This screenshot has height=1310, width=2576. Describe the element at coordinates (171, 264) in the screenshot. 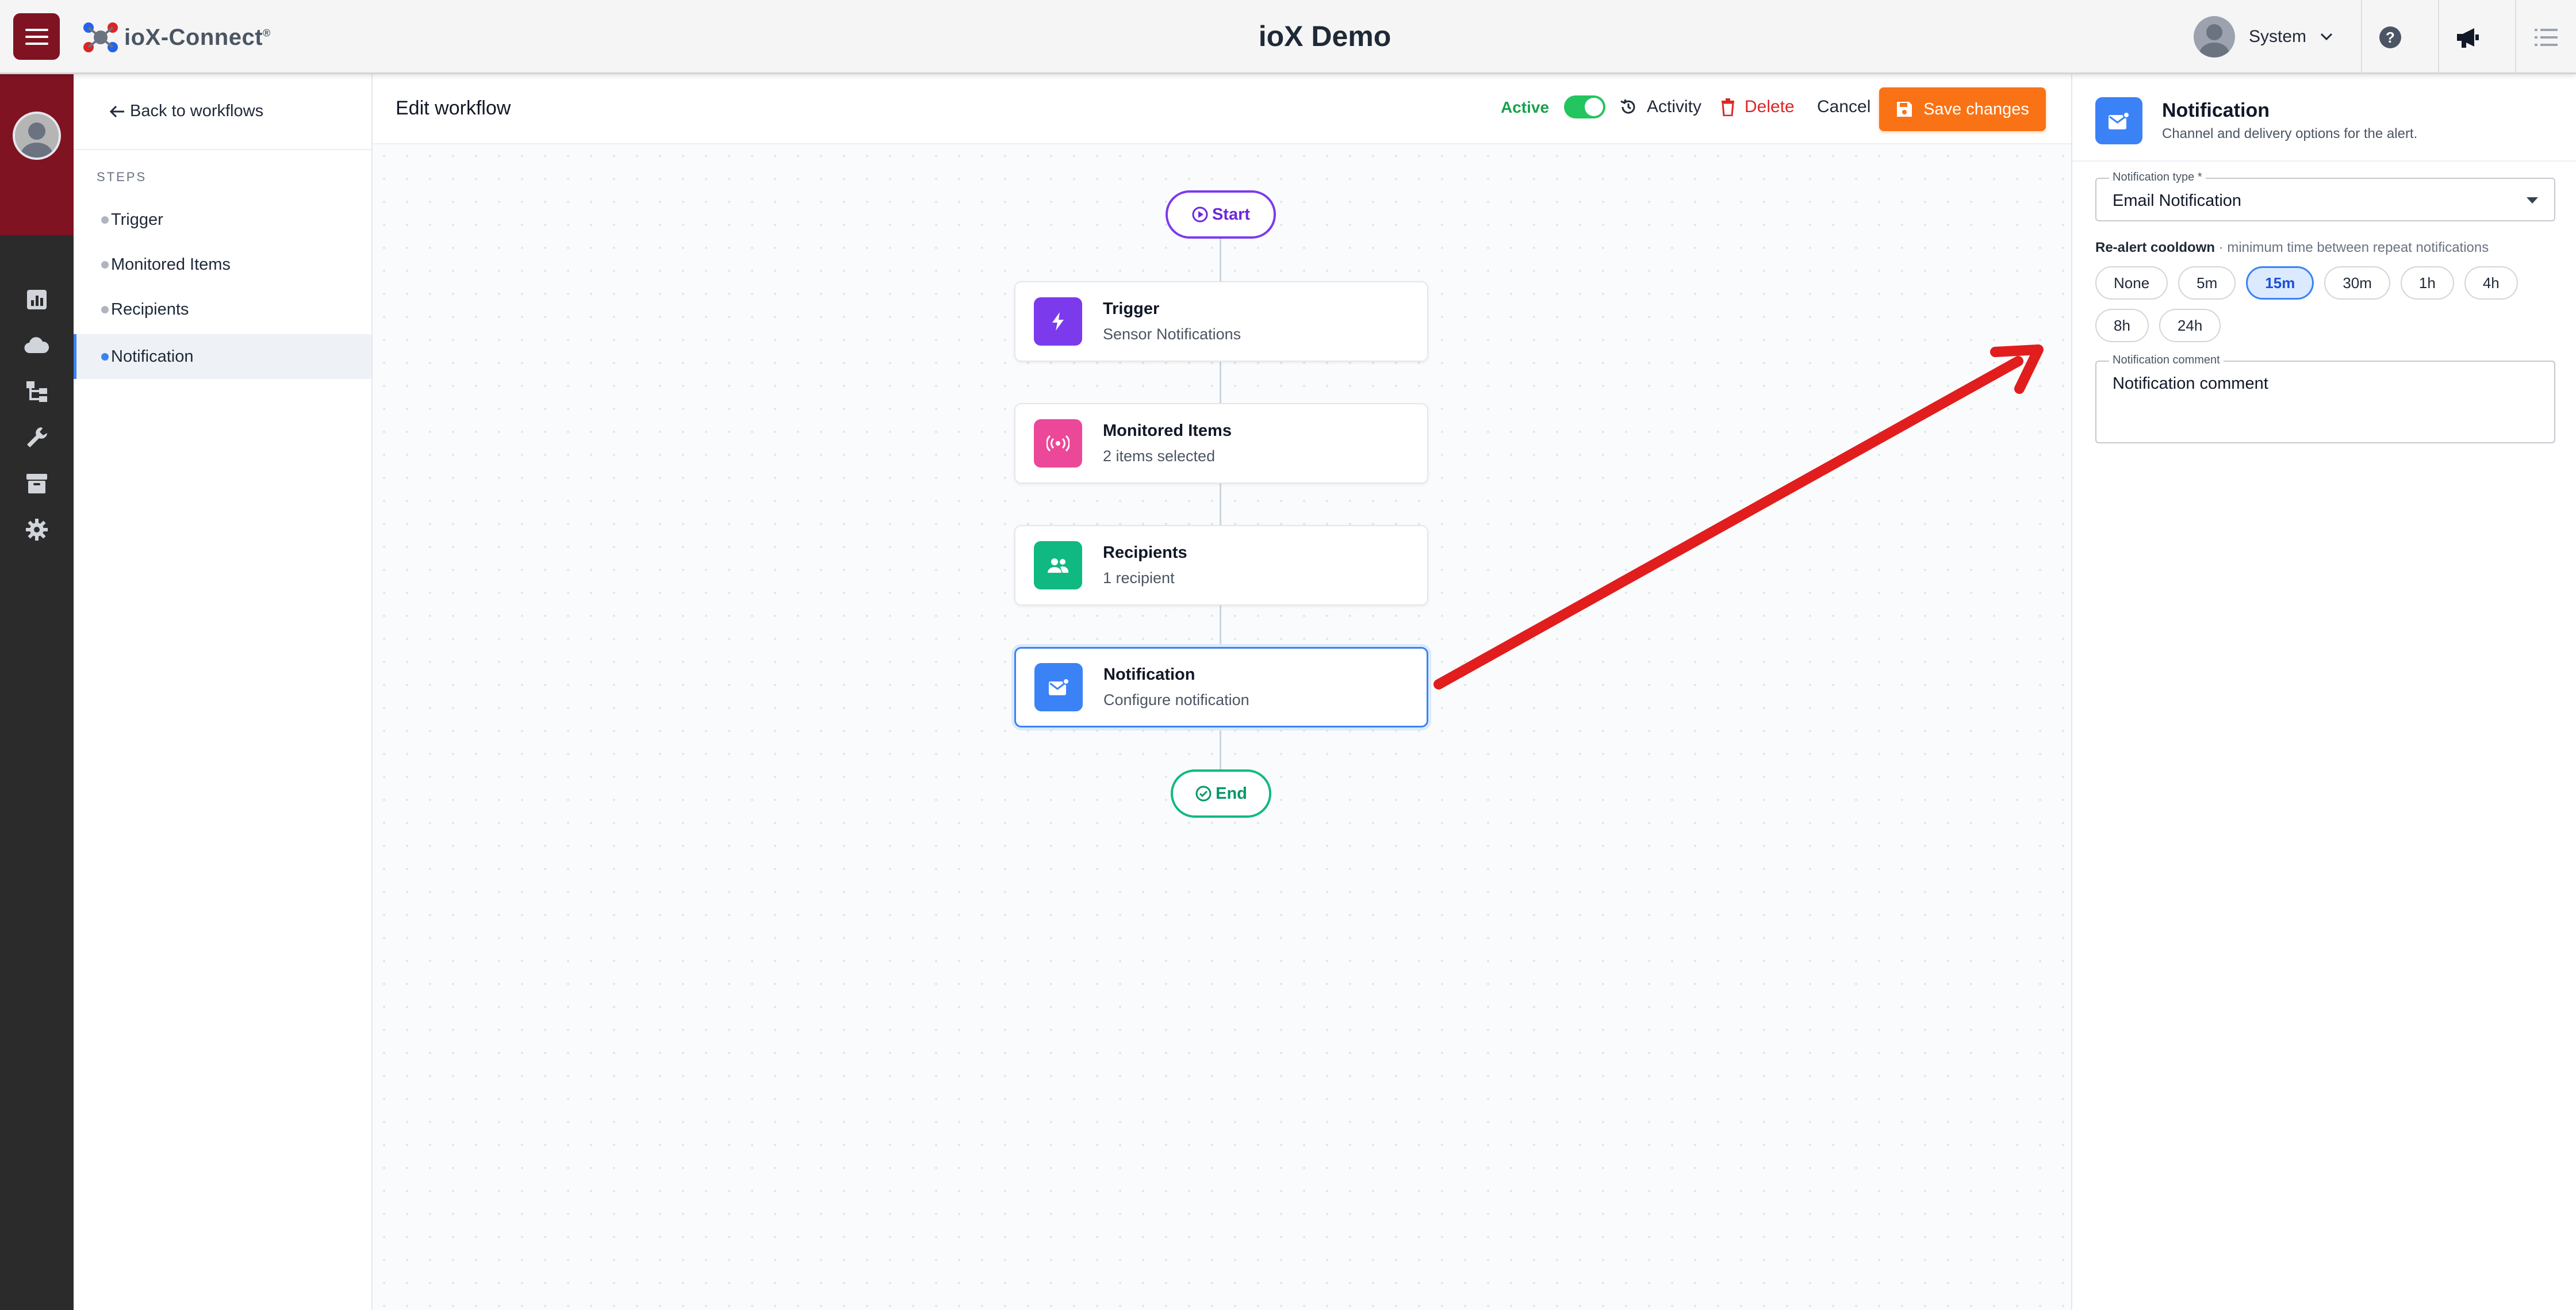

I see `step-label: Monitored Items` at that location.